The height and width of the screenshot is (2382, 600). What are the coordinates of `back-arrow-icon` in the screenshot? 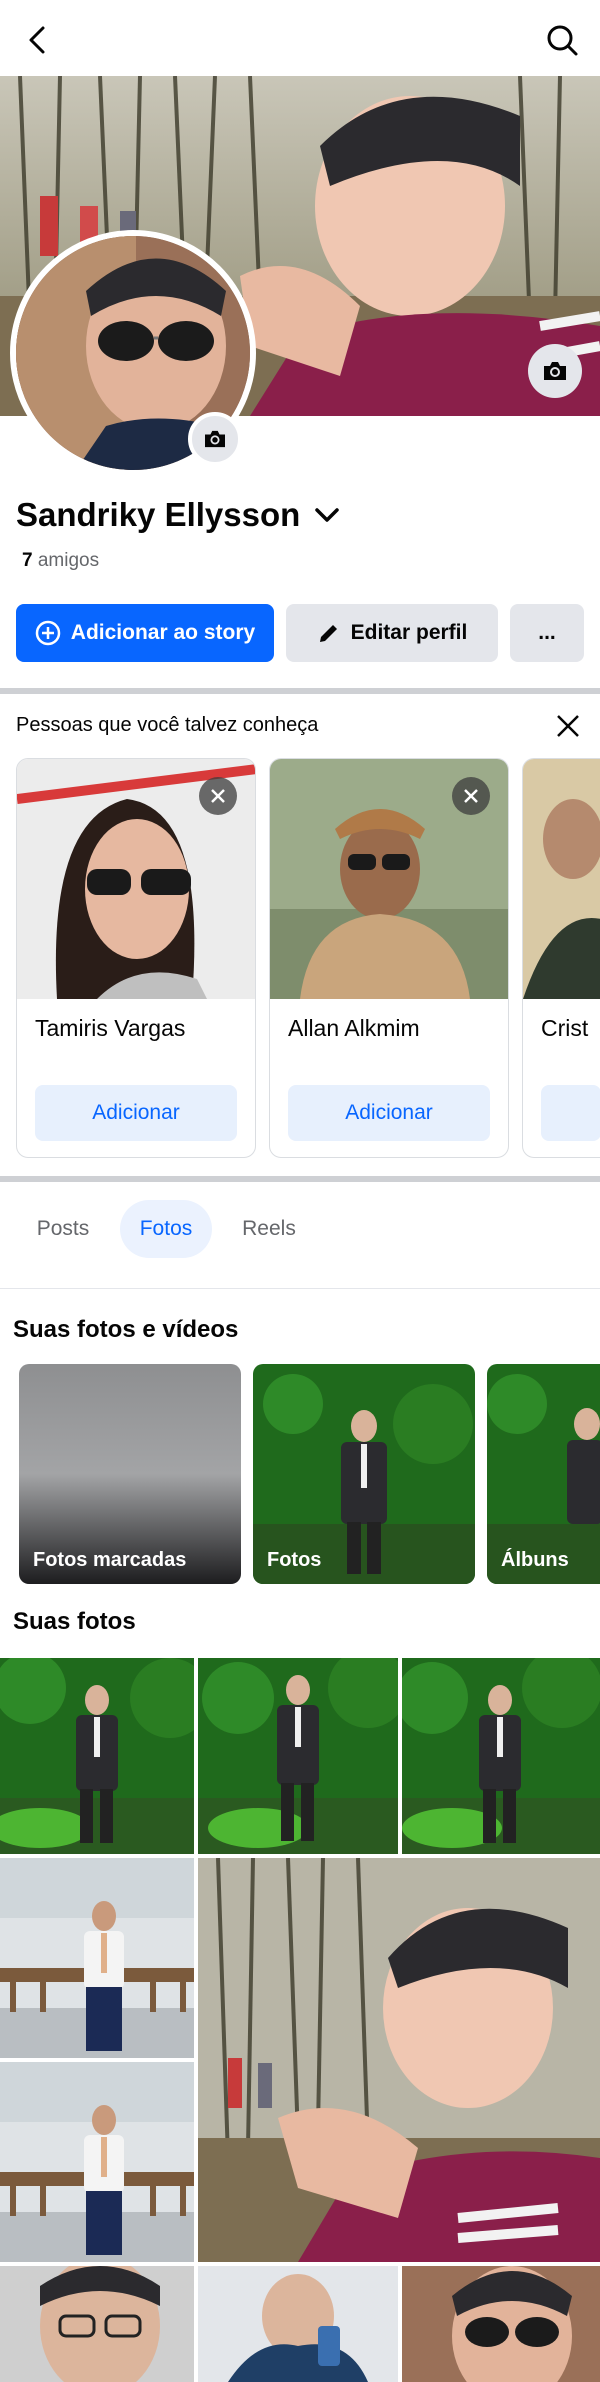 It's located at (38, 40).